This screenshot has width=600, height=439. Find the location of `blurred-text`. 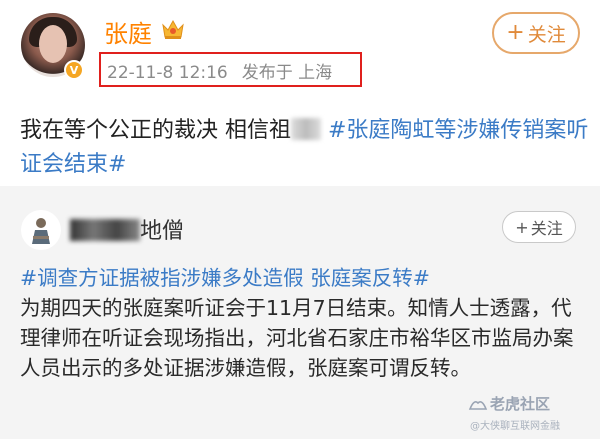

blurred-text is located at coordinates (306, 129).